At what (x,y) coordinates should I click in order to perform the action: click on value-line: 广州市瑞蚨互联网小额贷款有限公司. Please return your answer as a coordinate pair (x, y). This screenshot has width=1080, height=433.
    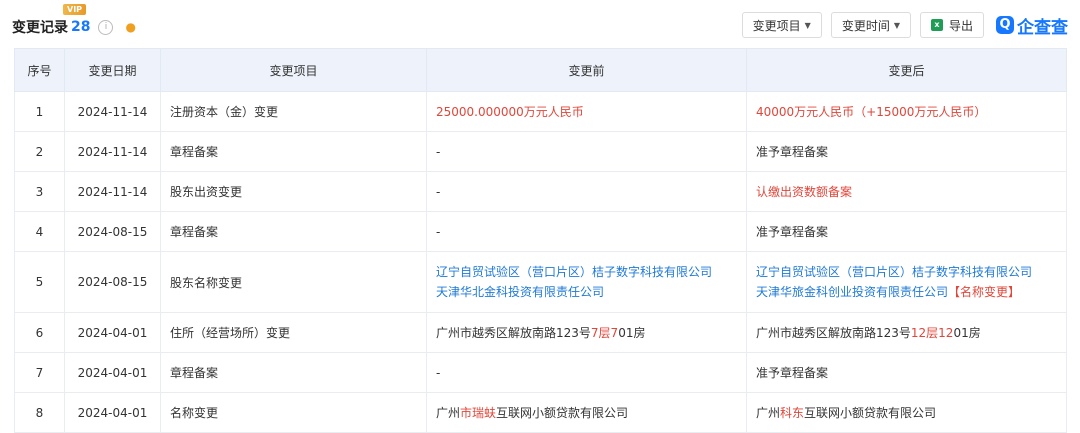
    Looking at the image, I should click on (591, 413).